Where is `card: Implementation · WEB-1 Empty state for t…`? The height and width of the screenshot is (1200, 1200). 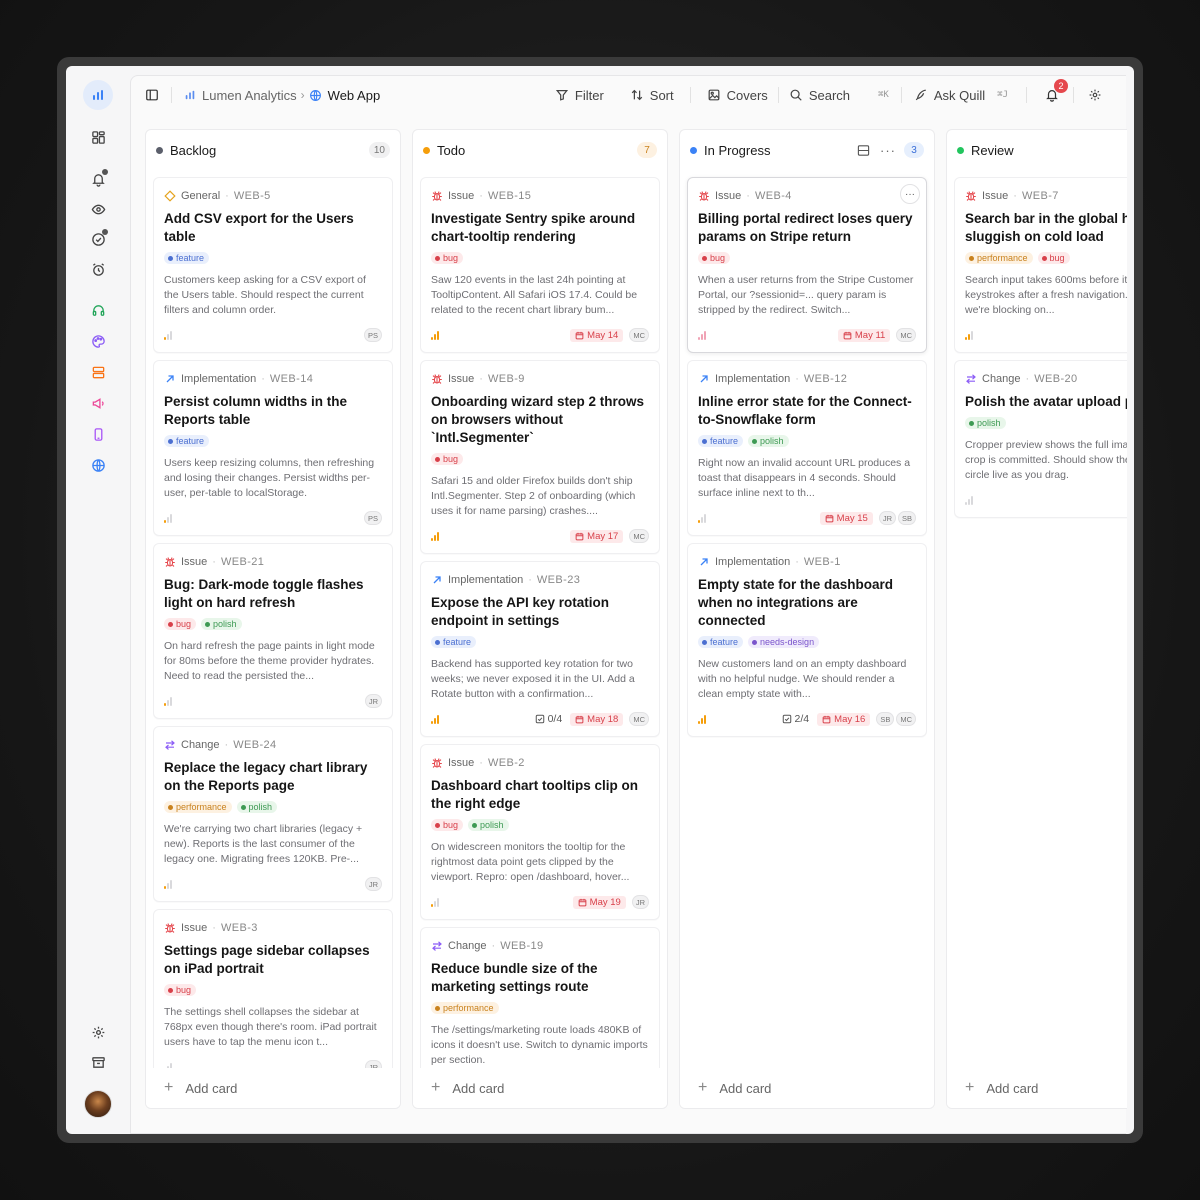 card: Implementation · WEB-1 Empty state for t… is located at coordinates (807, 640).